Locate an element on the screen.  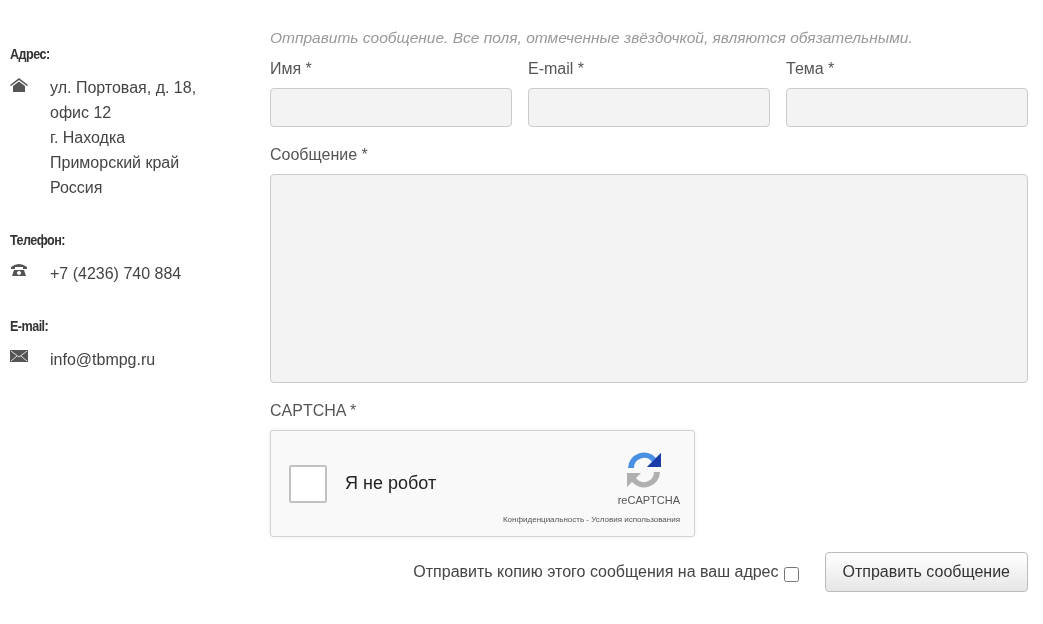
field-label: E-mail * is located at coordinates (556, 69).